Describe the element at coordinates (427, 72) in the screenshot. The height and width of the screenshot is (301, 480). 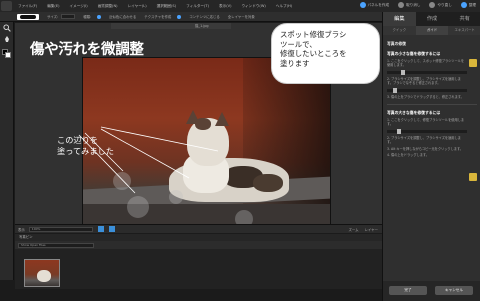
I see `brush-size-slider` at that location.